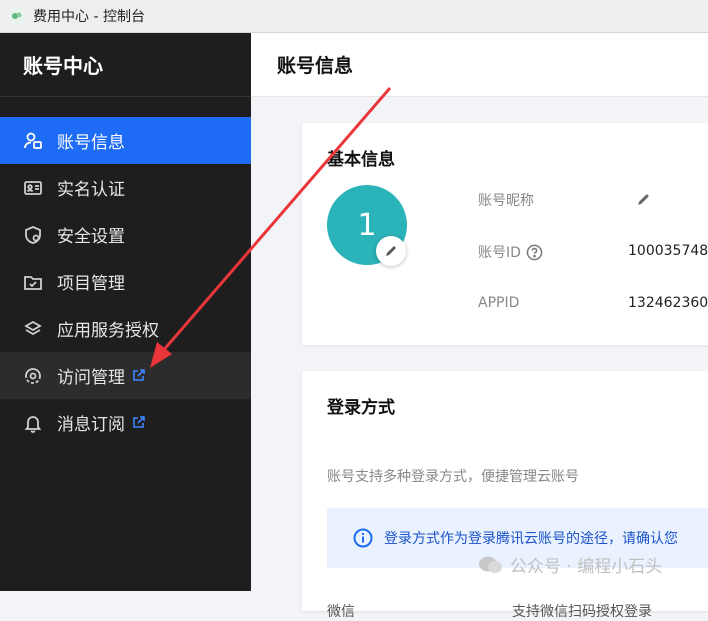  I want to click on sidebar-brand: 账号中心, so click(125, 65).